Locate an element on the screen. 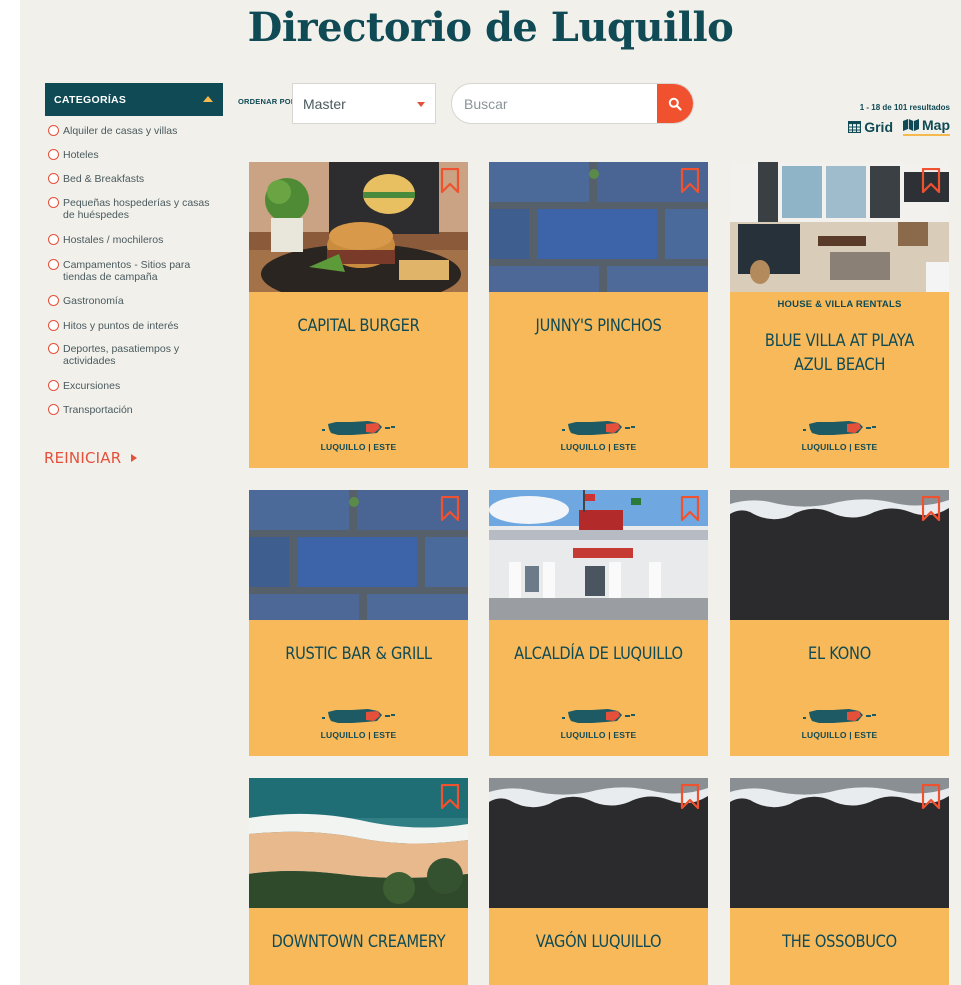 The height and width of the screenshot is (985, 961). search-icon is located at coordinates (675, 104).